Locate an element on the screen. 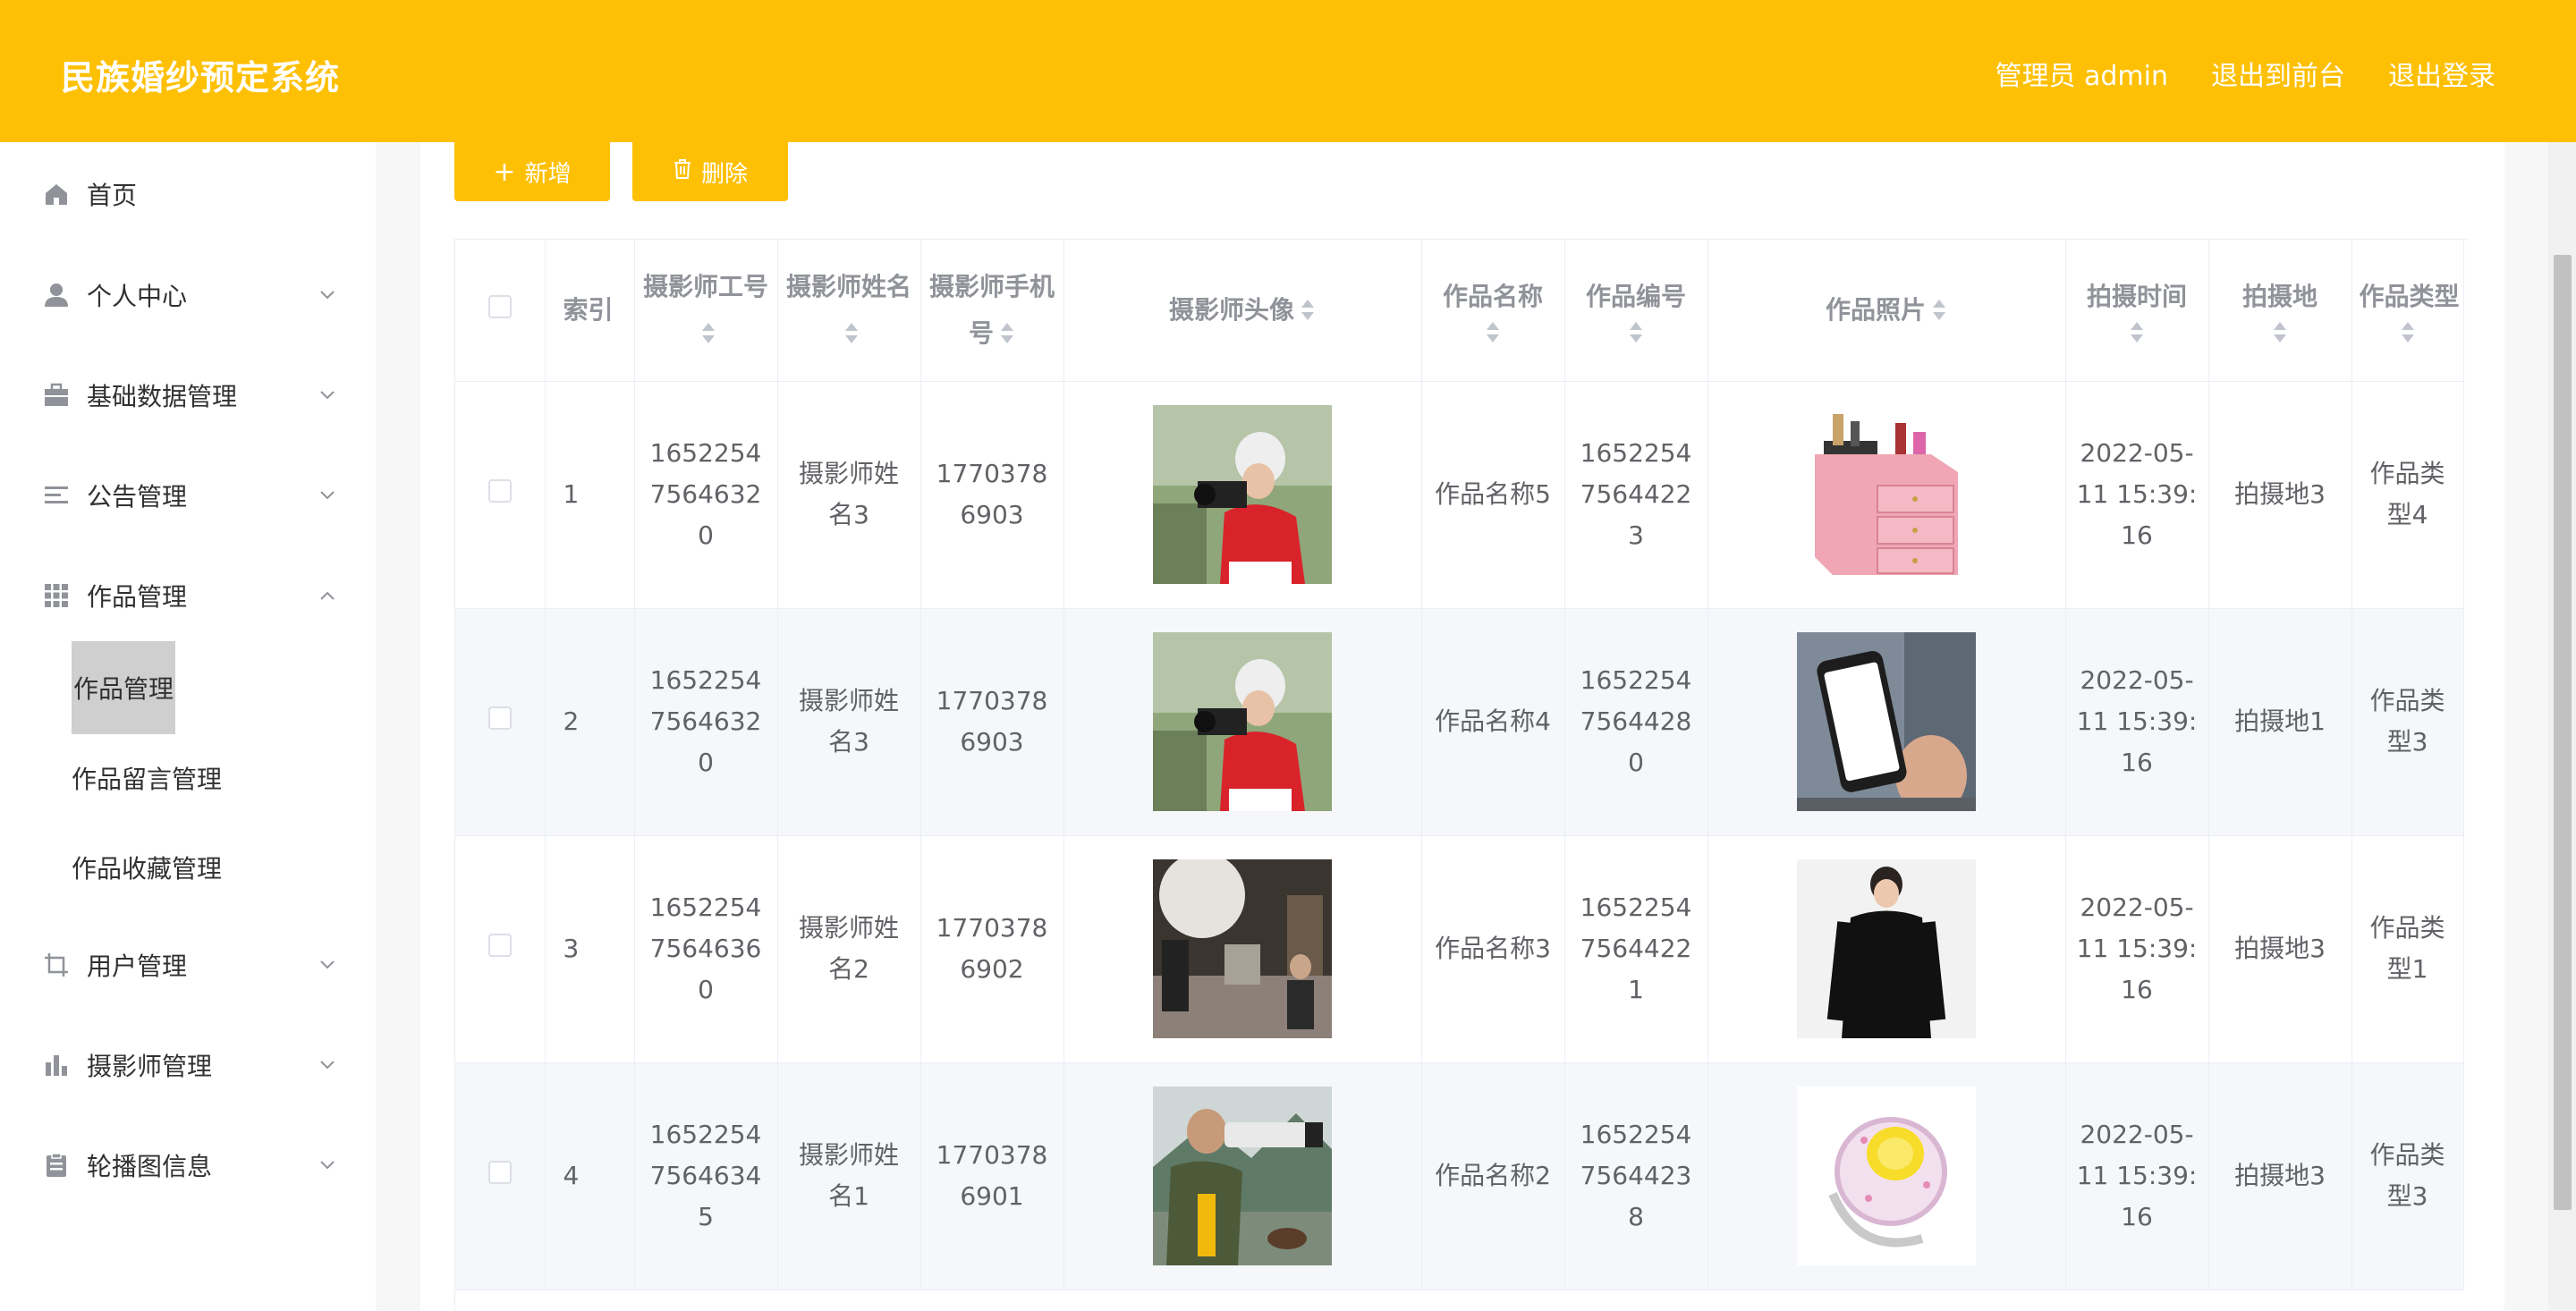  header-photographer-phone: 摄影师手机号 is located at coordinates (992, 311).